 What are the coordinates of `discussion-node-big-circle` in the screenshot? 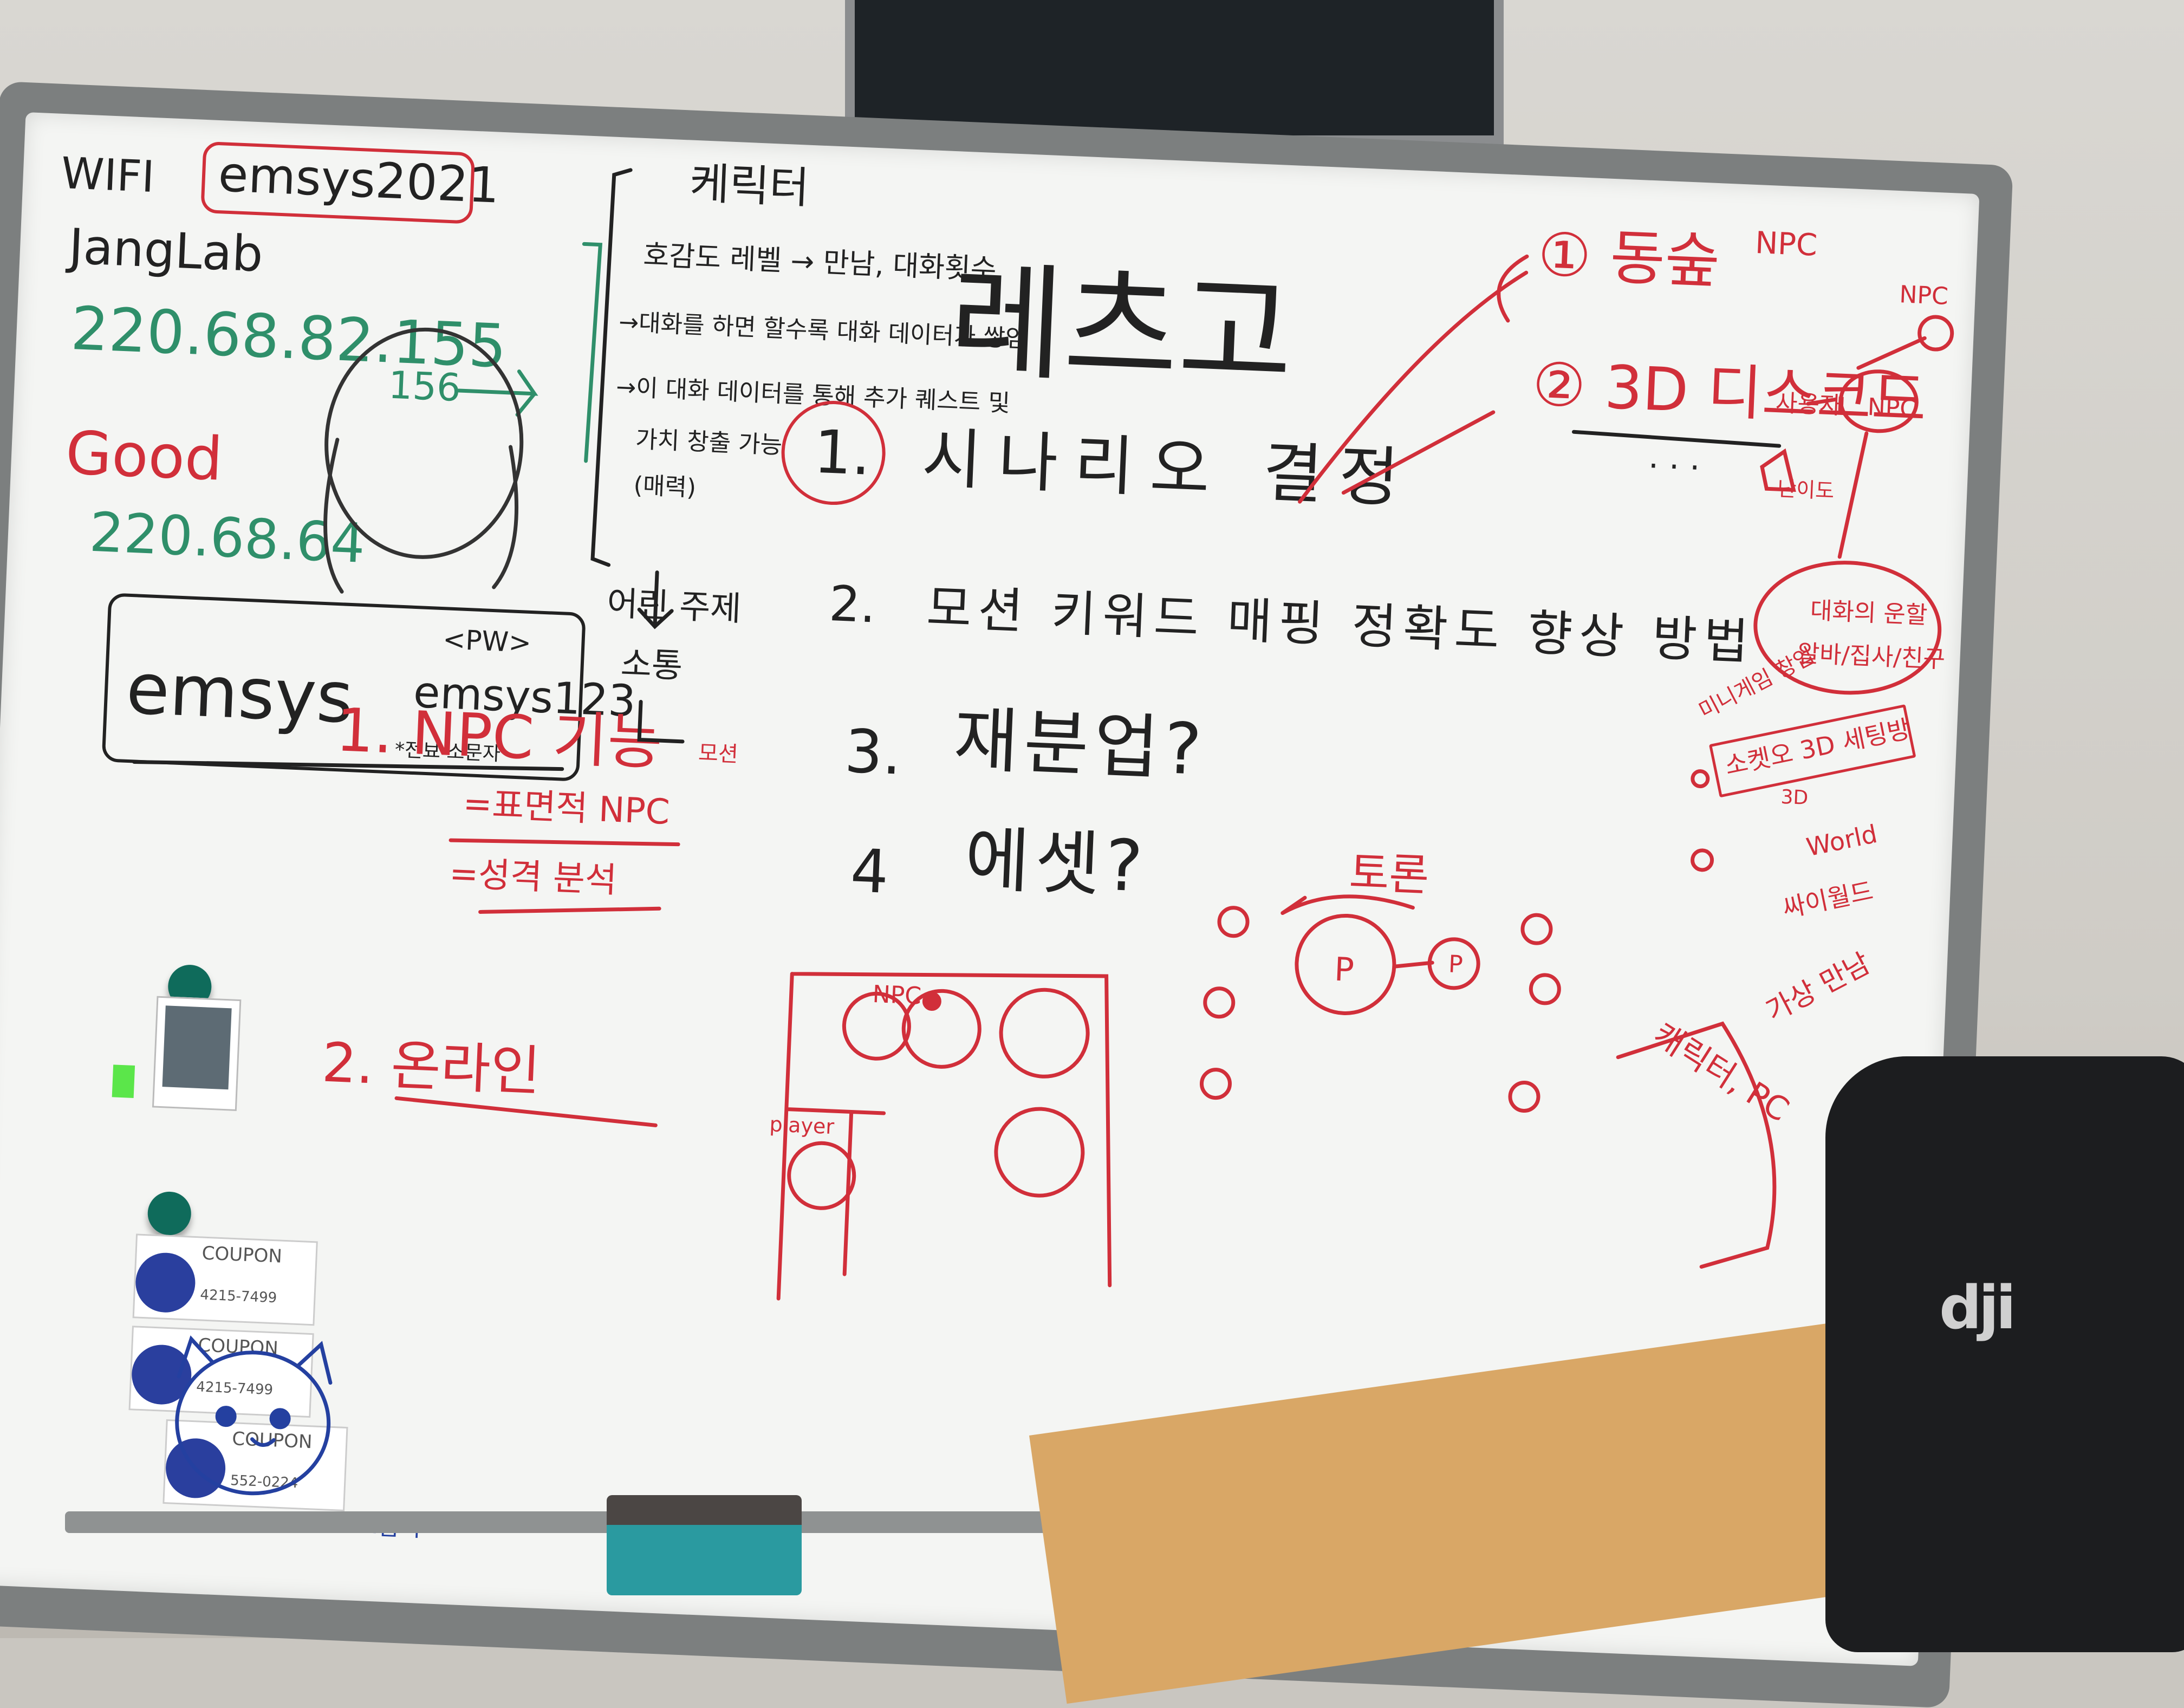 It's located at (1345, 964).